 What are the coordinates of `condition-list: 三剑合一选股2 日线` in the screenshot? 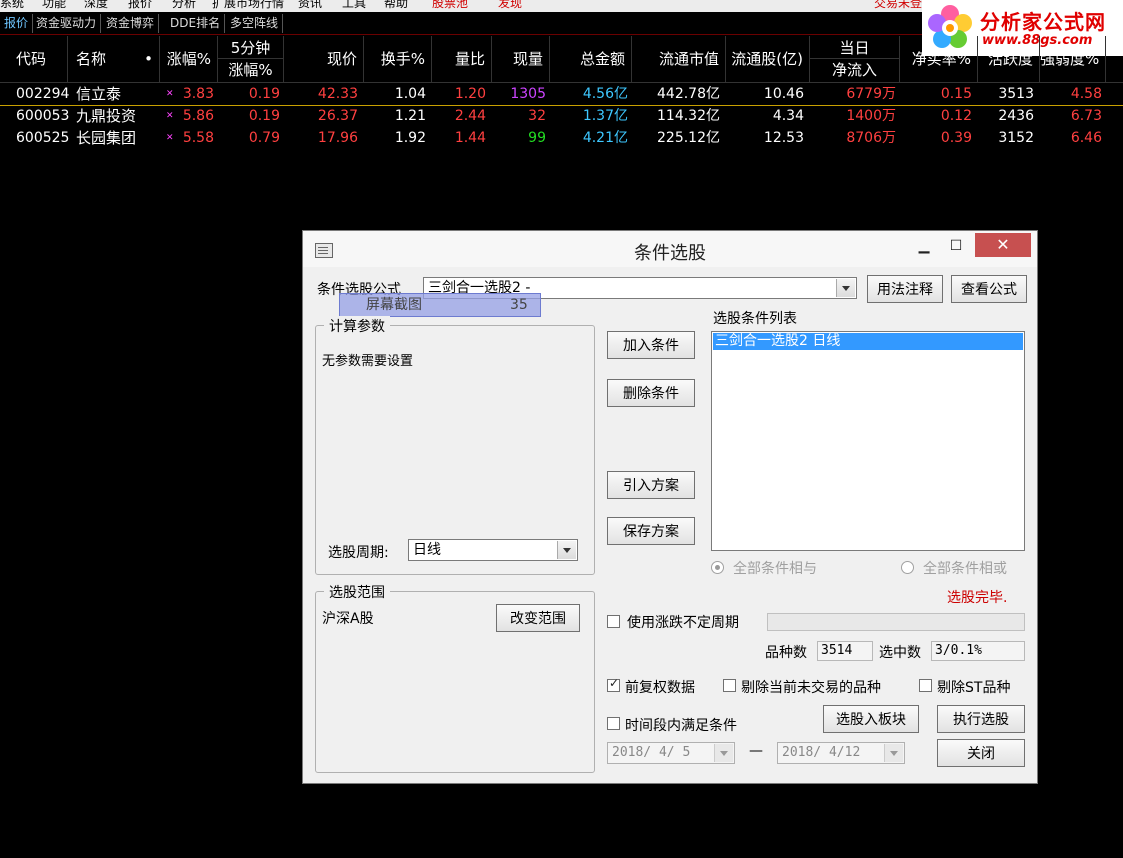 It's located at (868, 441).